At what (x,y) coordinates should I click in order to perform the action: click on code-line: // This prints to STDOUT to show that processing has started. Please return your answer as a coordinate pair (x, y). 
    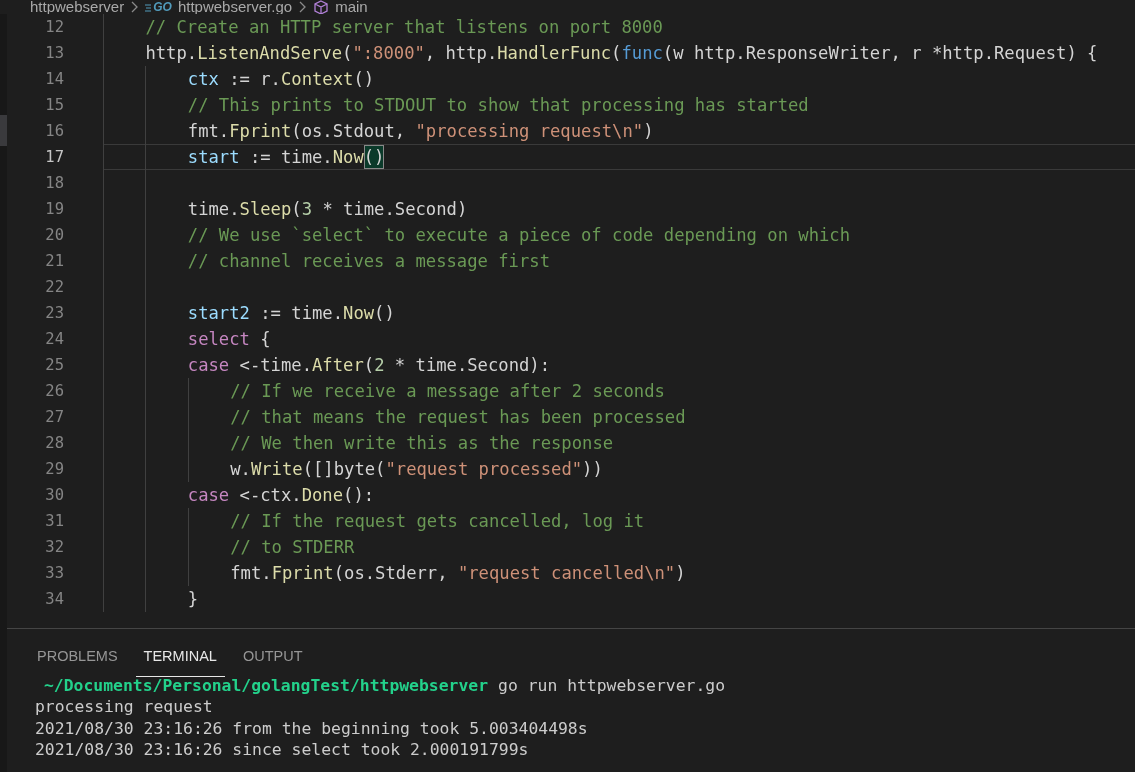
    Looking at the image, I should click on (498, 105).